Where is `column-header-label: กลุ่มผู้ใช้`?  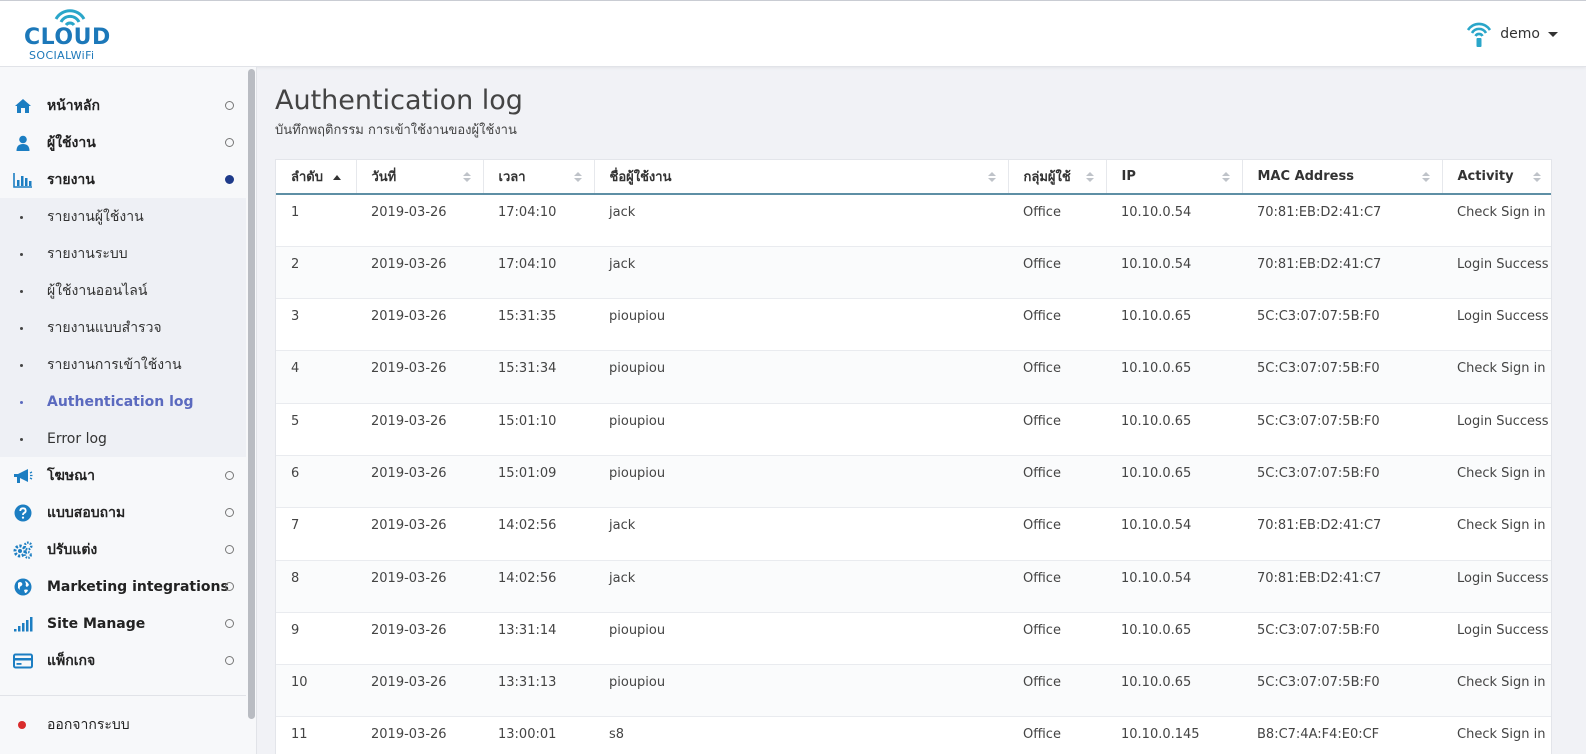 column-header-label: กลุ่มผู้ใช้ is located at coordinates (1047, 177).